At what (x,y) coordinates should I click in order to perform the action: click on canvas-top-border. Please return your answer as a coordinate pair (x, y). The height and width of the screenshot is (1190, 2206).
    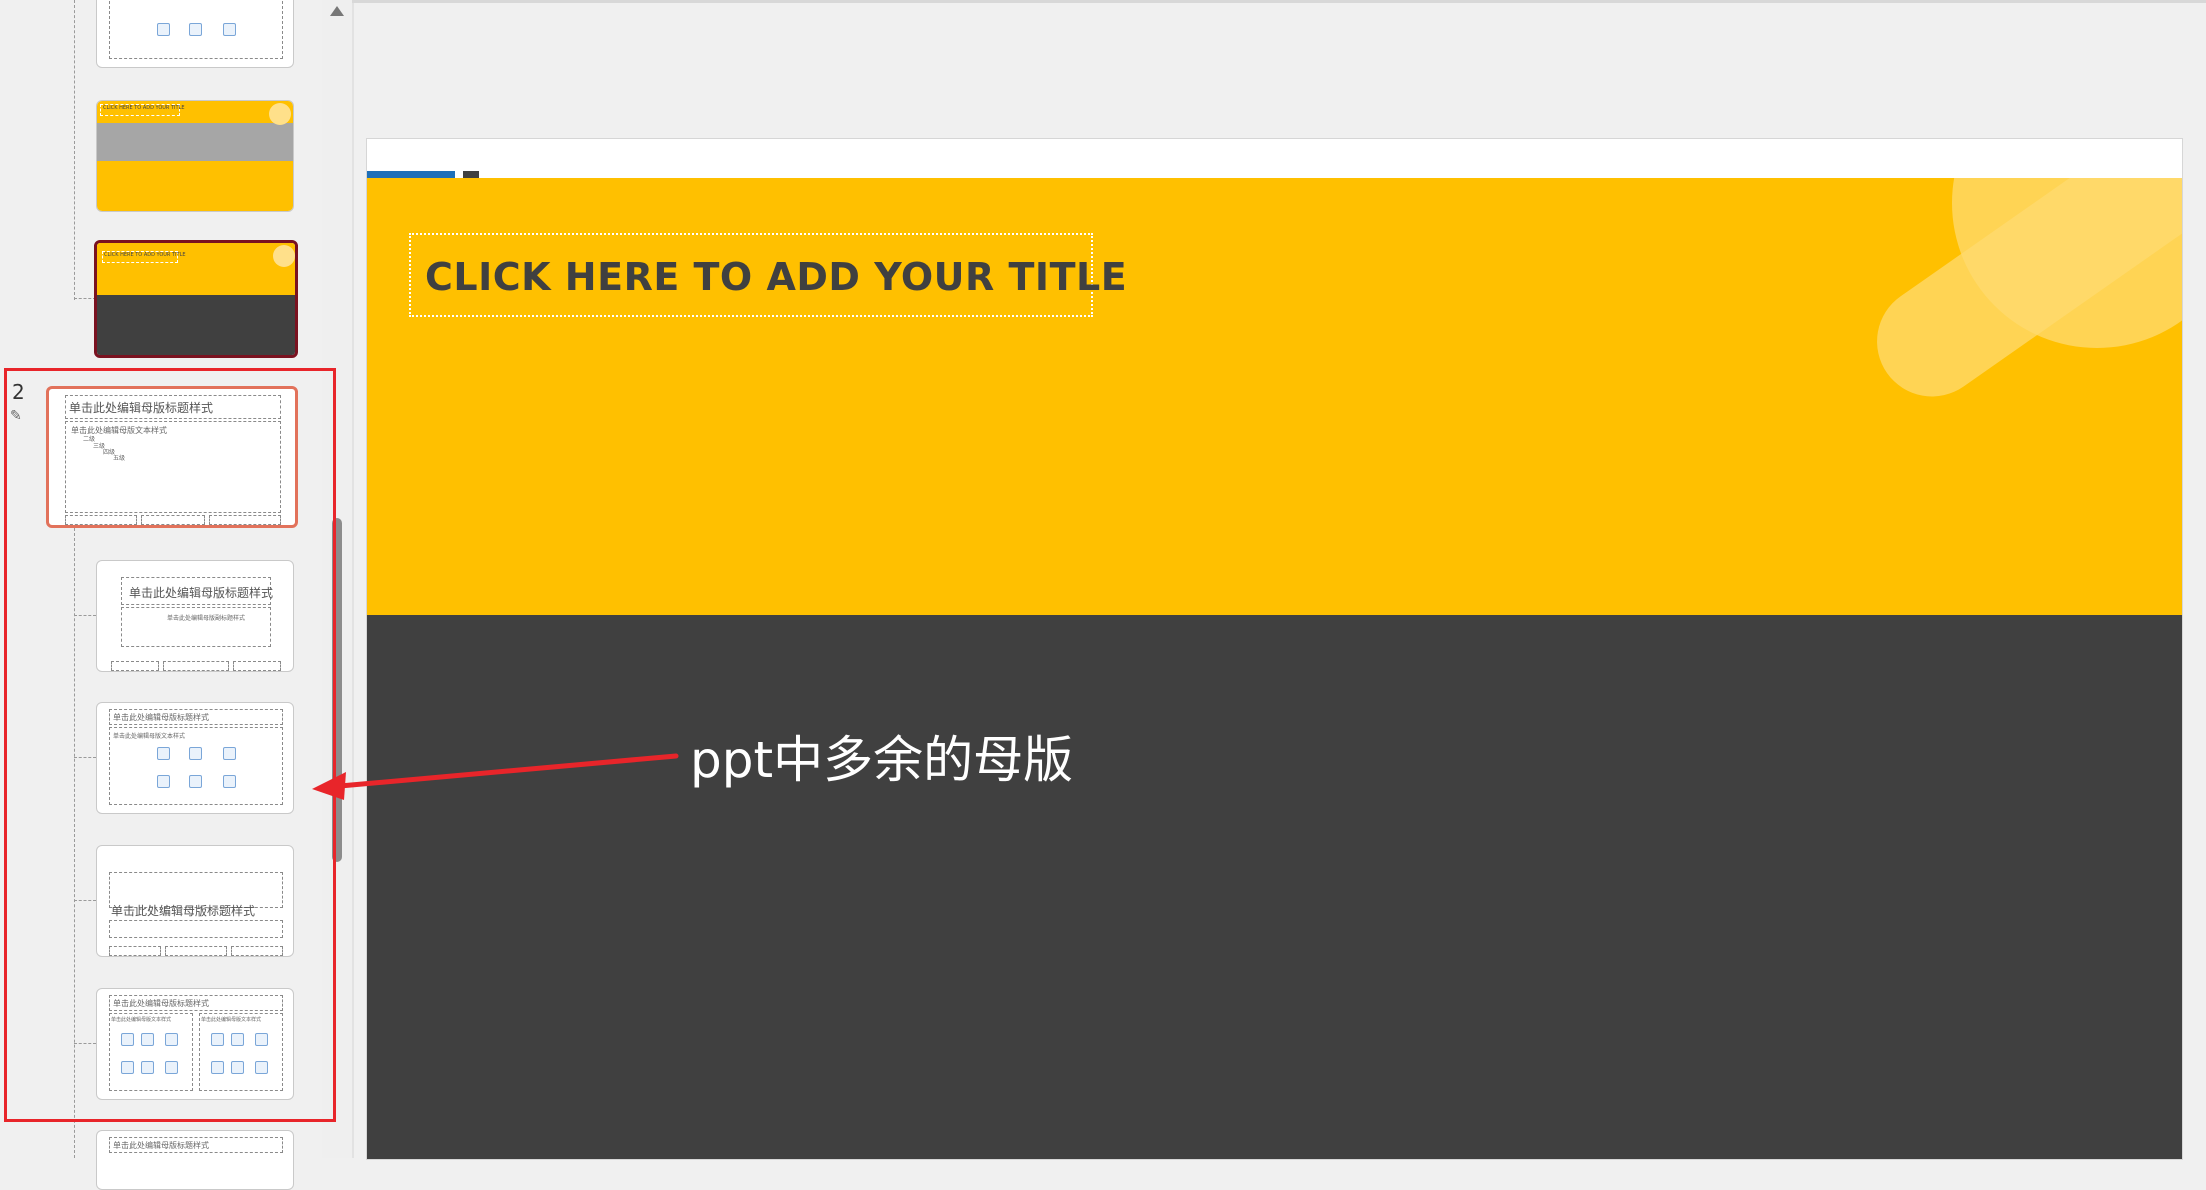
    Looking at the image, I should click on (1279, 1).